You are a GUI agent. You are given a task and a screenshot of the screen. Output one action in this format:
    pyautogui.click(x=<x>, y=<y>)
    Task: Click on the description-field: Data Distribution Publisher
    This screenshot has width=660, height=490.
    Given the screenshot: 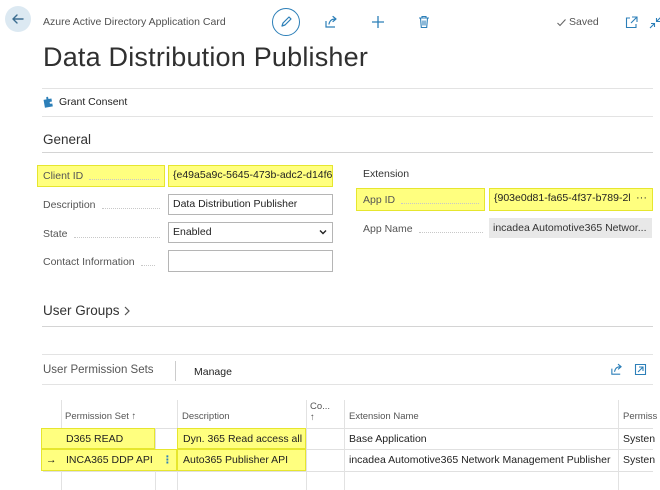 What is the action you would take?
    pyautogui.click(x=250, y=204)
    